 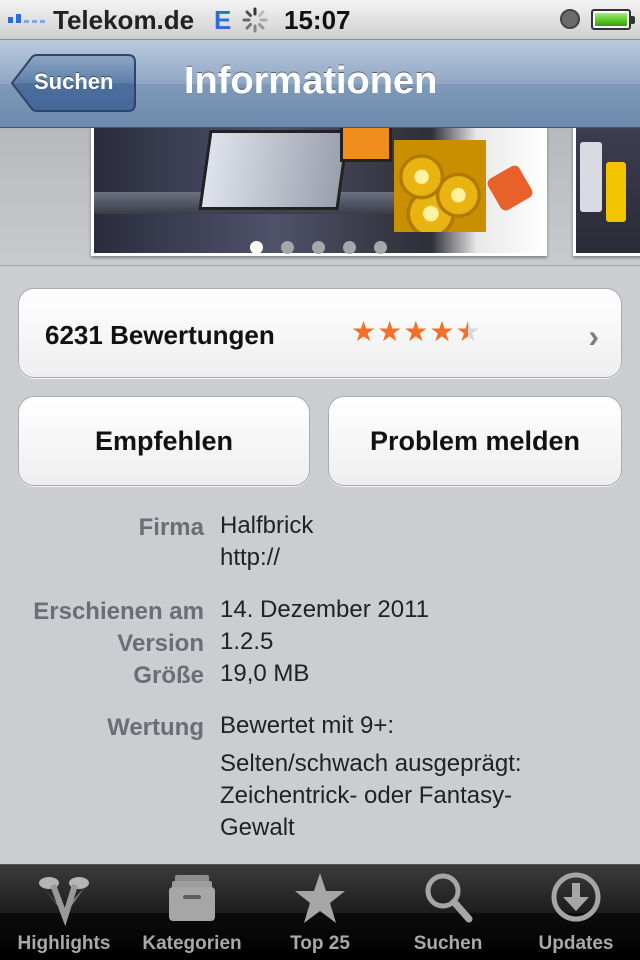 I want to click on tab-categories: Kategorien, so click(x=192, y=912).